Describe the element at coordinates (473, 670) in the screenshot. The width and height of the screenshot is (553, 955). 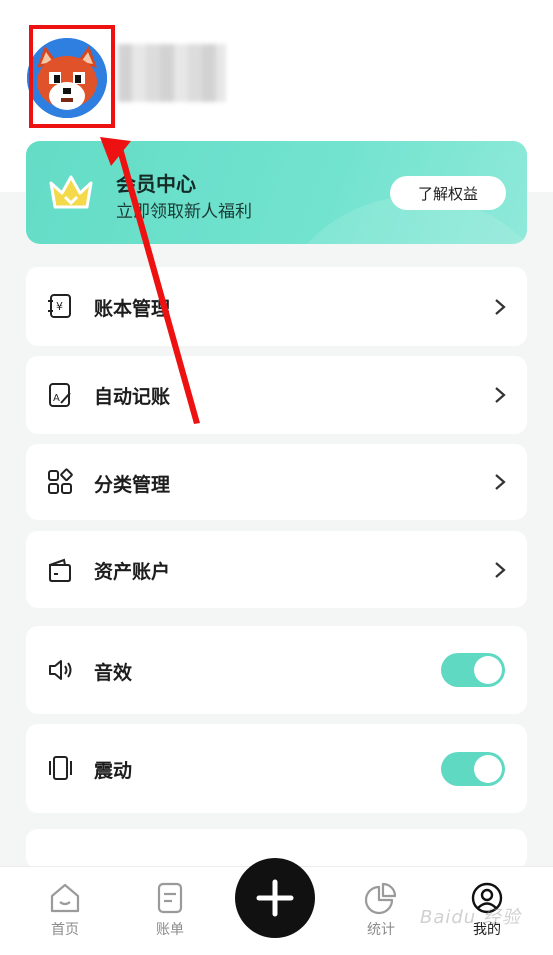
I see `sound-toggle` at that location.